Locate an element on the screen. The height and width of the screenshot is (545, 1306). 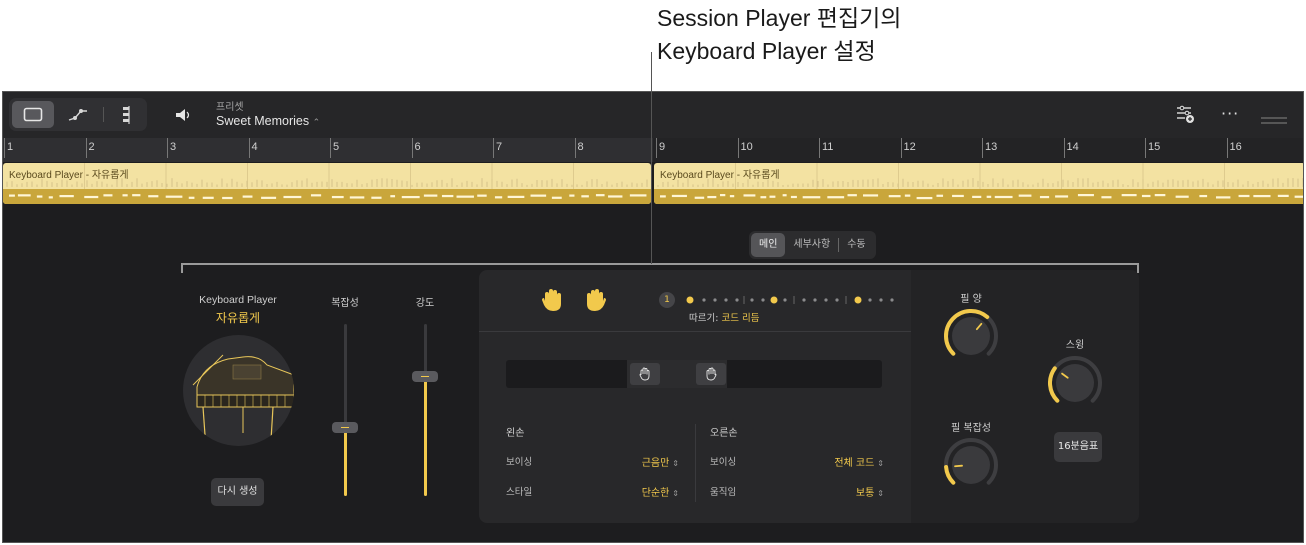
speaker-icon is located at coordinates (183, 115).